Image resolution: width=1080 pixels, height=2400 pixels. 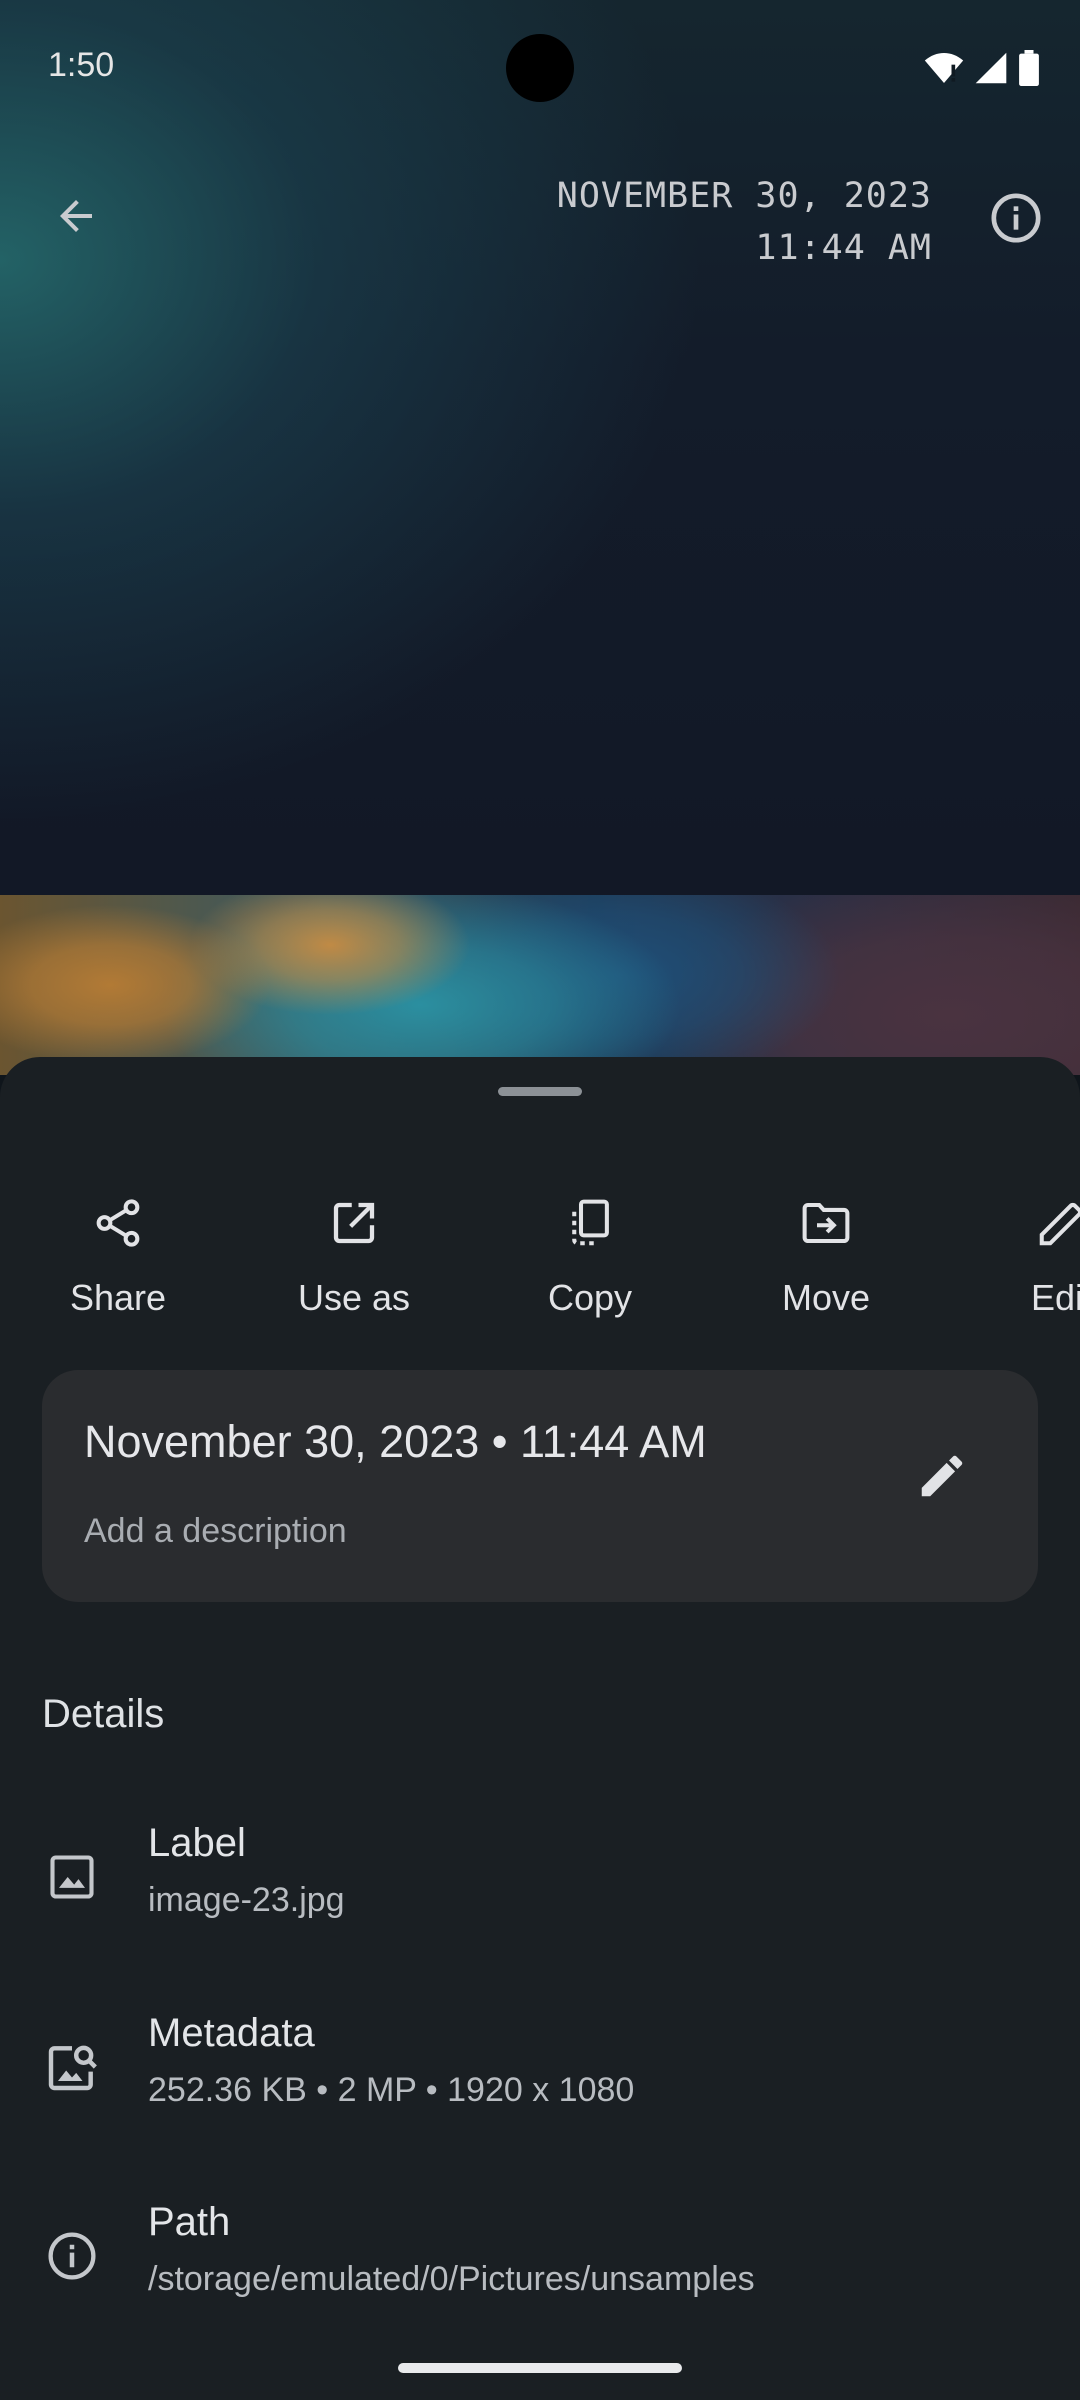 What do you see at coordinates (991, 68) in the screenshot?
I see `cellular-signal-icon` at bounding box center [991, 68].